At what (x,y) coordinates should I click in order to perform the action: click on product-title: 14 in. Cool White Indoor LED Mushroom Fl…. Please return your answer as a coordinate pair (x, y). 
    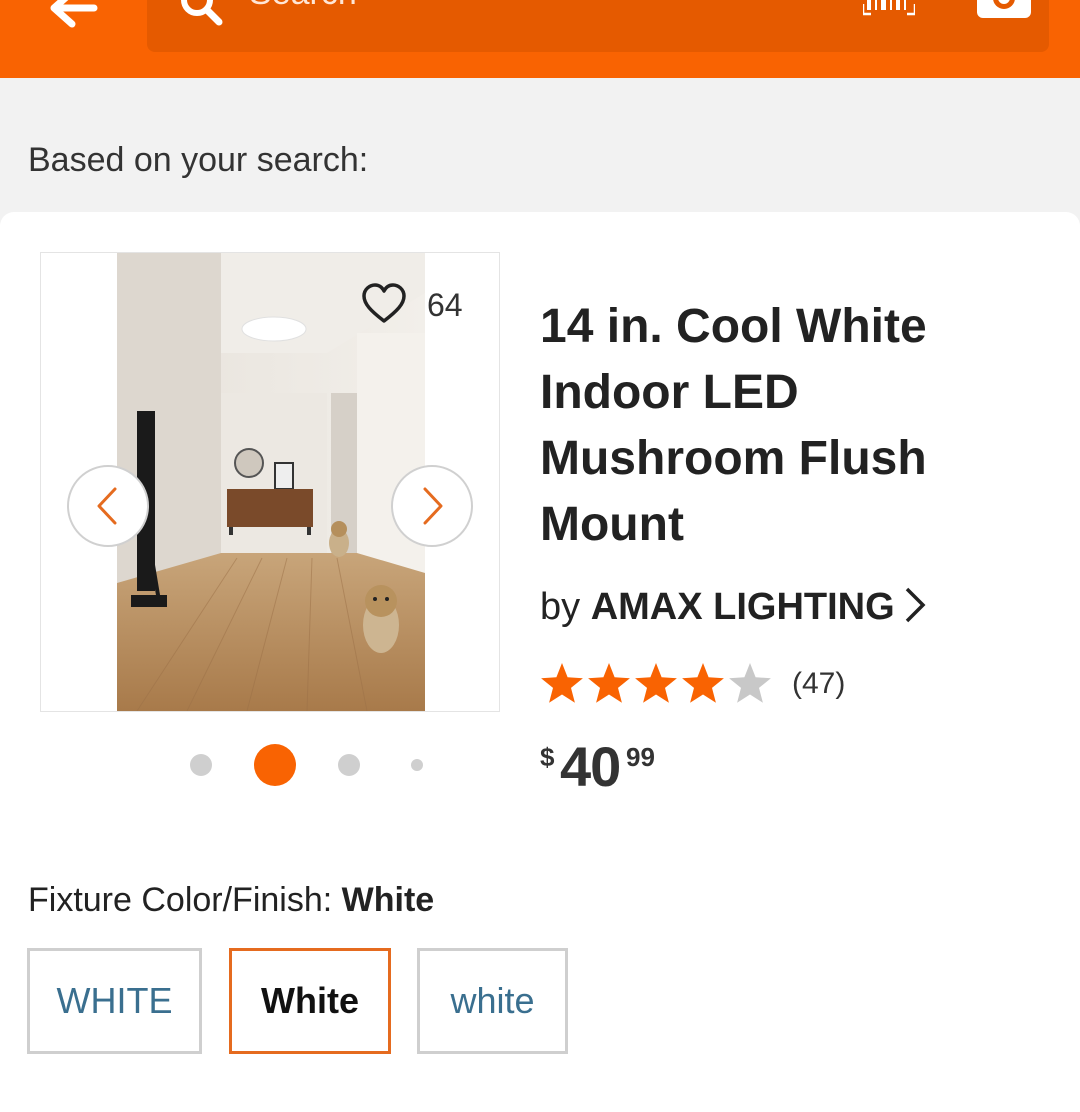
    Looking at the image, I should click on (790, 426).